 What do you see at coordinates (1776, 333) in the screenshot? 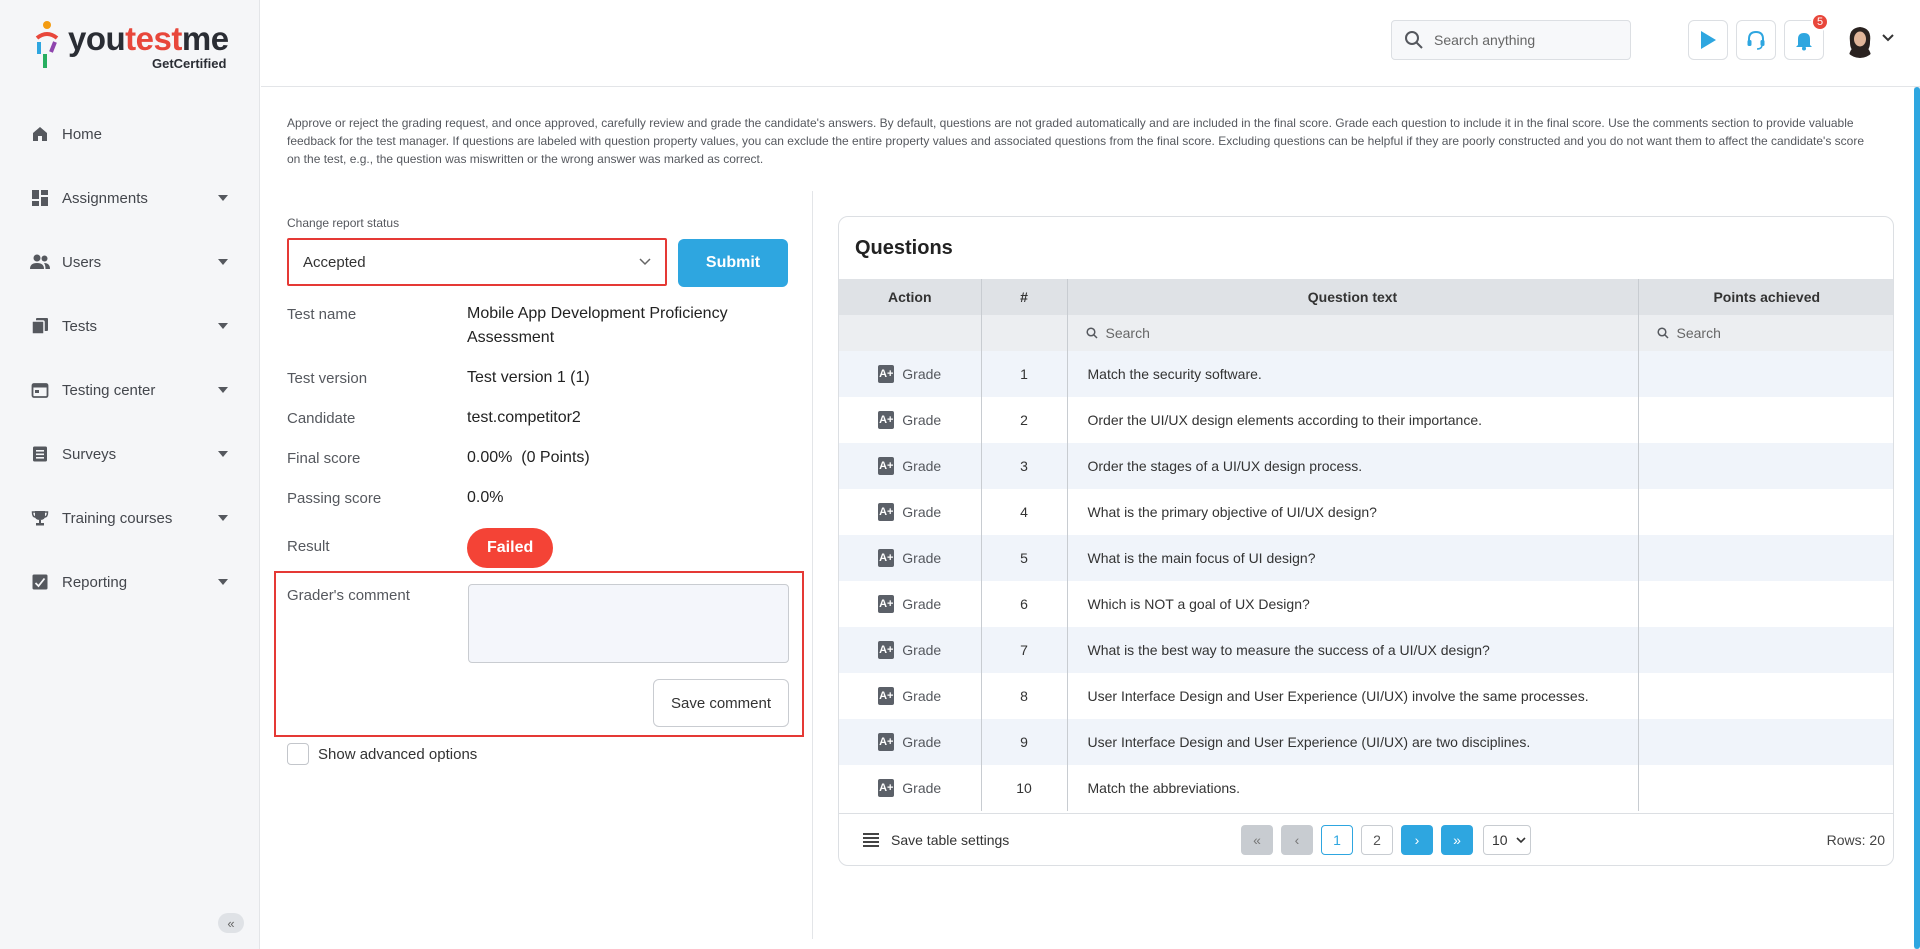
I see `points-filter-input` at bounding box center [1776, 333].